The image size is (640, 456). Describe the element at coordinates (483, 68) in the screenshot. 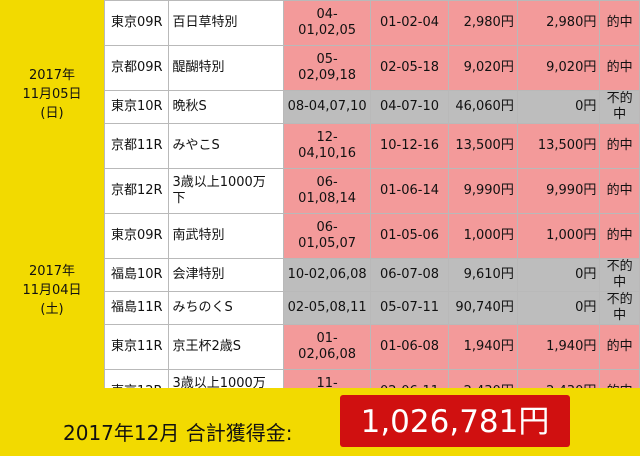

I see `bet-amount-cell: 9,020円` at that location.